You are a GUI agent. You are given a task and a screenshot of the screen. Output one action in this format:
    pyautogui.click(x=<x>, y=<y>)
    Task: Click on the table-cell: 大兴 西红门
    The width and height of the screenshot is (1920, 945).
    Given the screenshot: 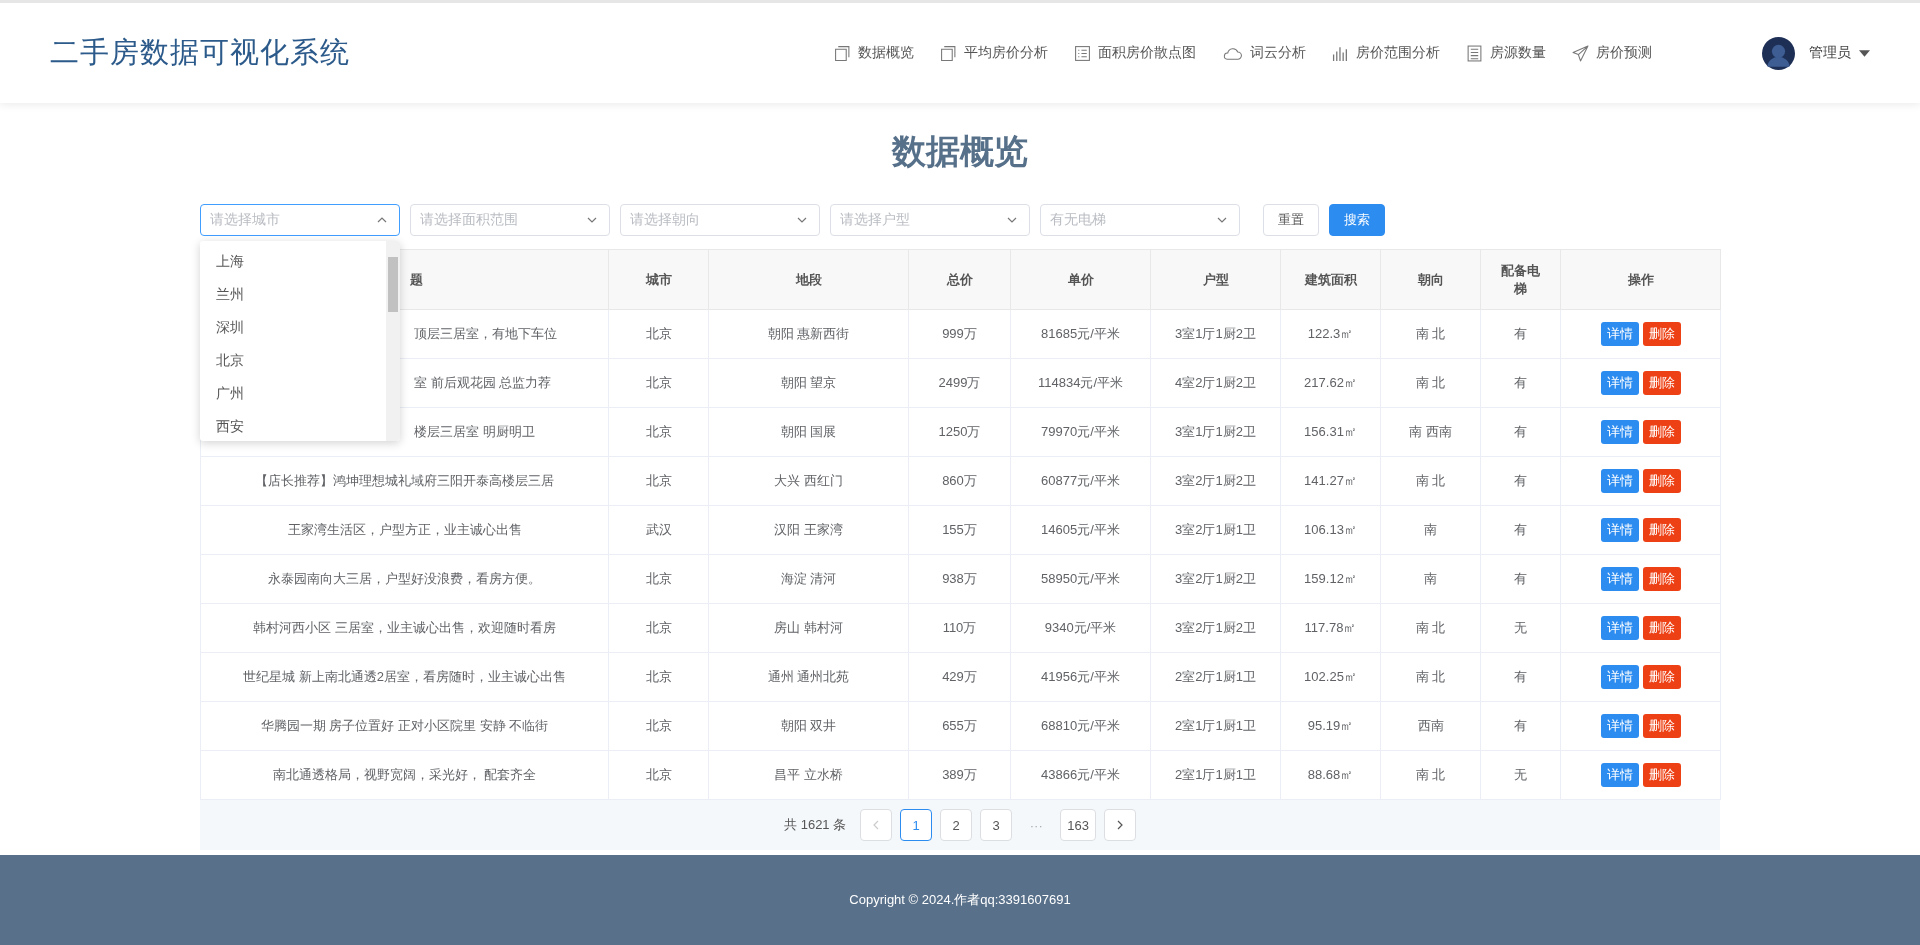 What is the action you would take?
    pyautogui.click(x=808, y=481)
    